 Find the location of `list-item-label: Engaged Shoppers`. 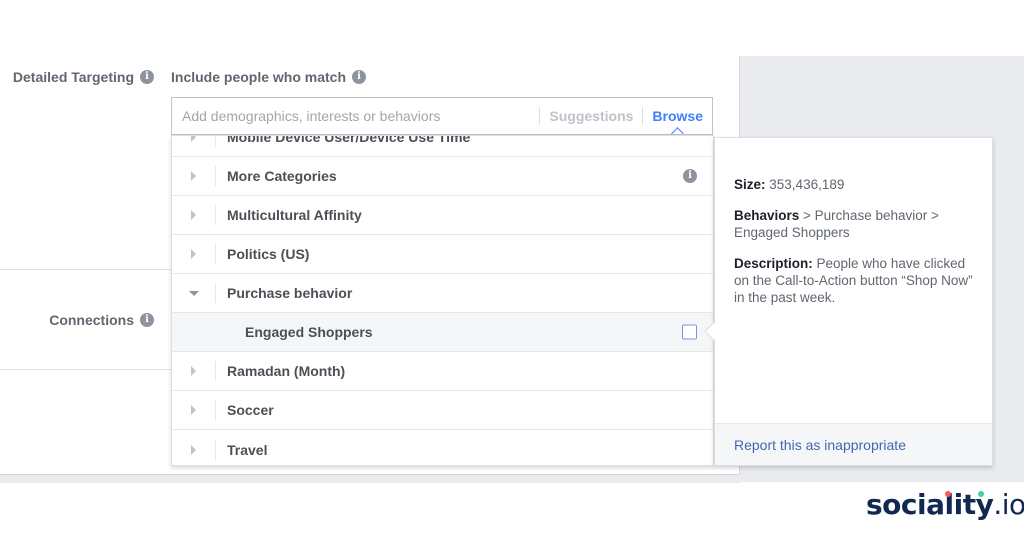

list-item-label: Engaged Shoppers is located at coordinates (309, 332).